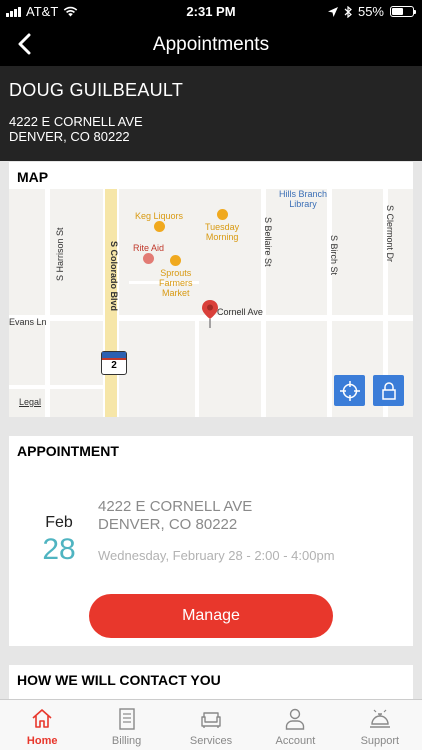 Image resolution: width=422 pixels, height=750 pixels. I want to click on tab-support: Support, so click(380, 725).